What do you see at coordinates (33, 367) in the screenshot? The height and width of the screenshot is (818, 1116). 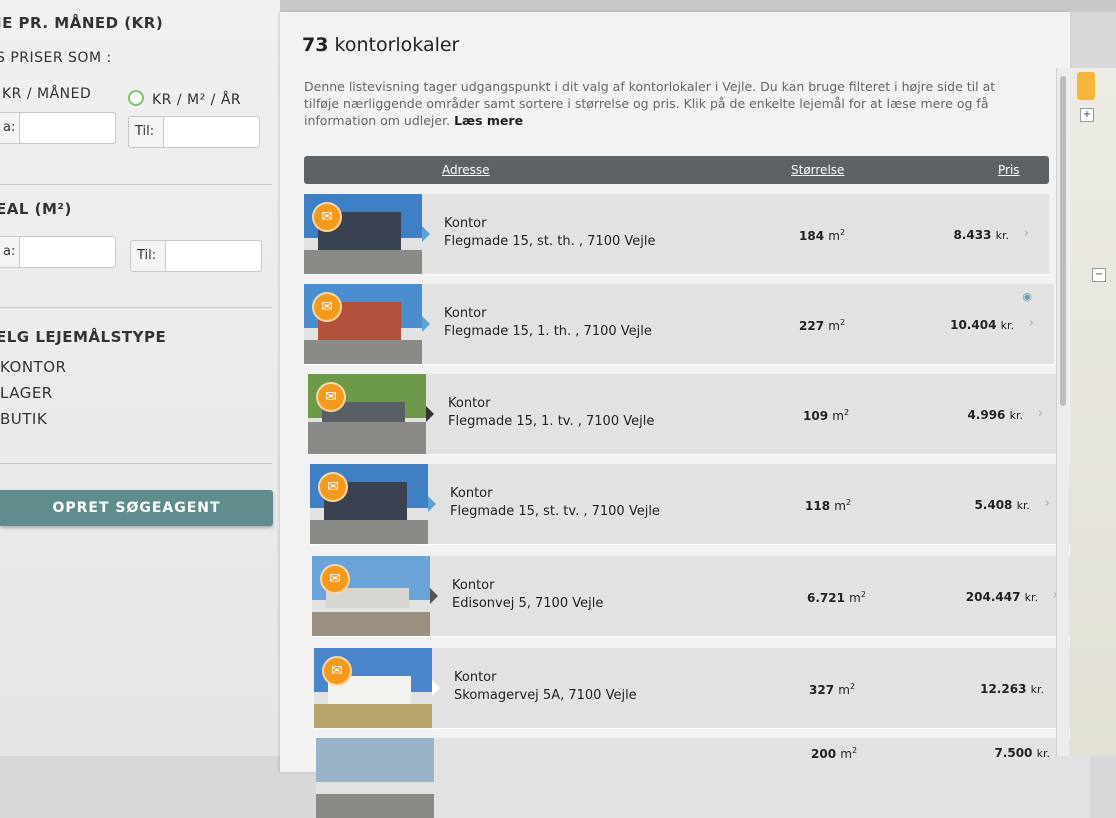 I see `type-kontor: KONTOR` at bounding box center [33, 367].